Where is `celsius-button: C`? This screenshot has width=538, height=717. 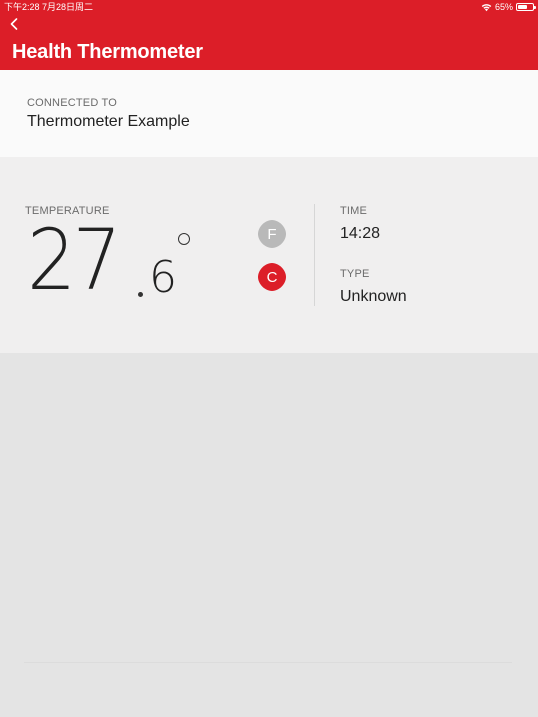
celsius-button: C is located at coordinates (272, 277).